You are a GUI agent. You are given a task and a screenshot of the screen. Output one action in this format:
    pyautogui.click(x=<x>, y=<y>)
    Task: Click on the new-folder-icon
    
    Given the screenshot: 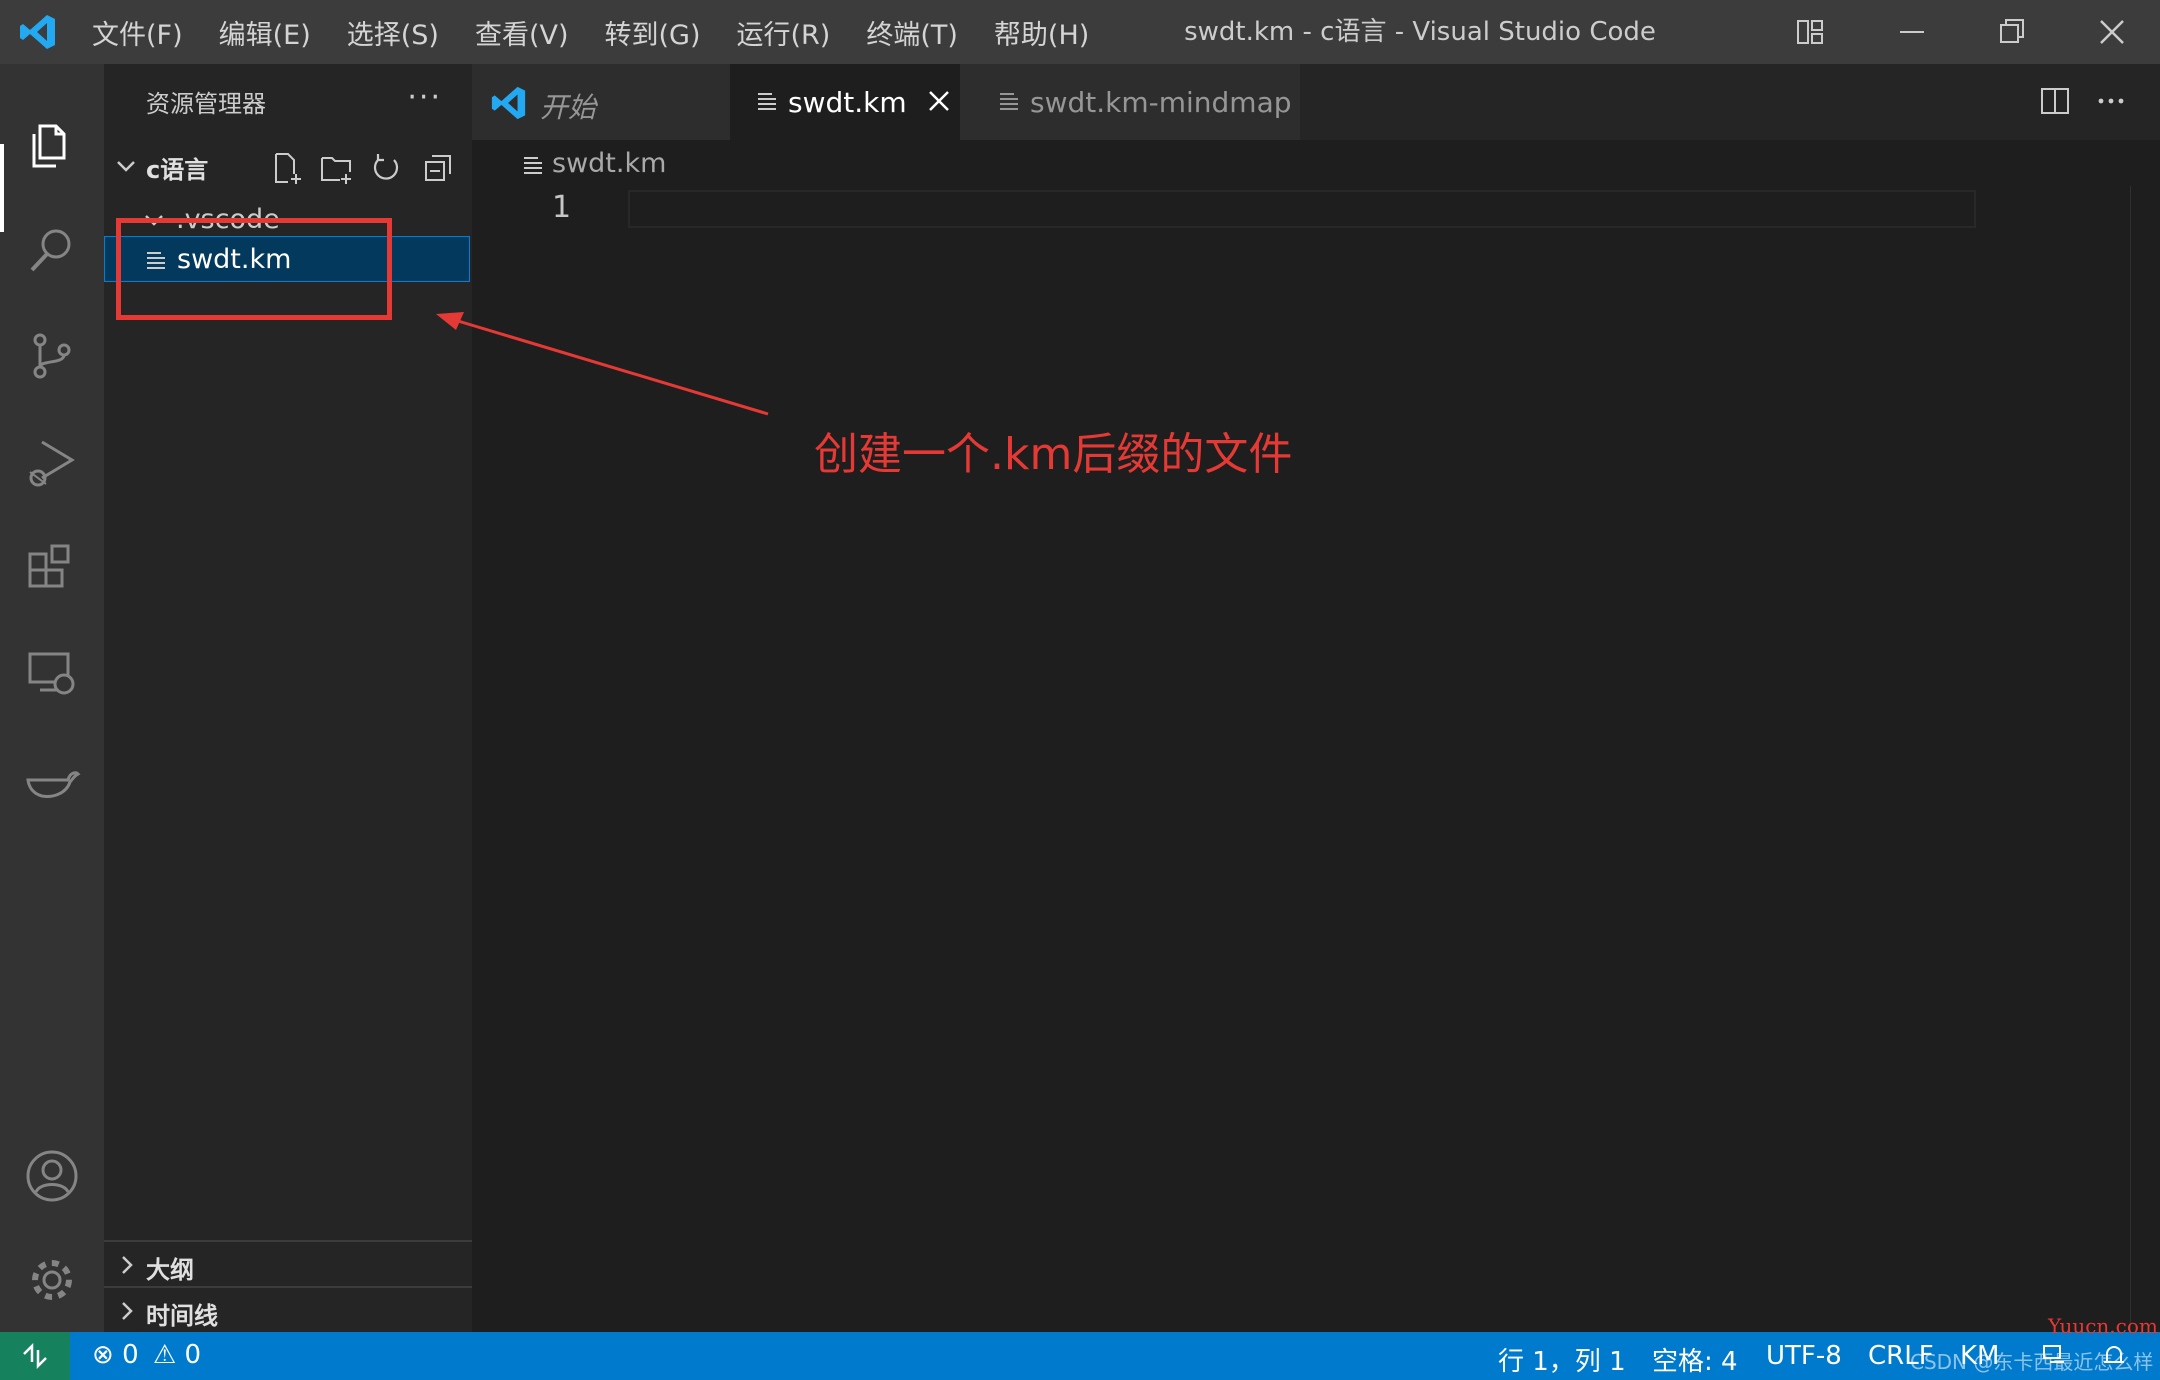 What is the action you would take?
    pyautogui.click(x=336, y=168)
    